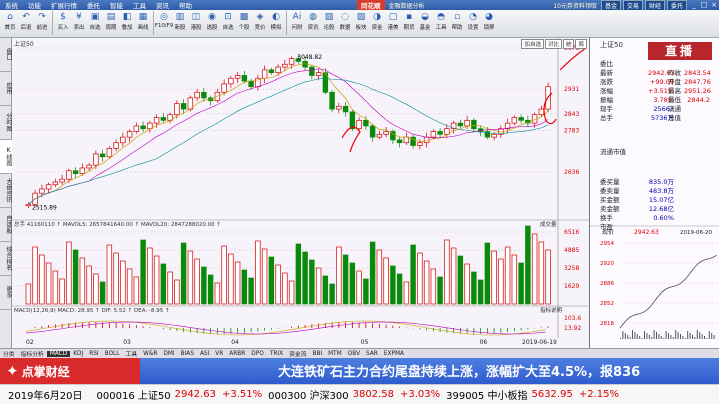 This screenshot has width=719, height=404. Describe the element at coordinates (34, 5) in the screenshot. I see `menu-item: 功能` at that location.